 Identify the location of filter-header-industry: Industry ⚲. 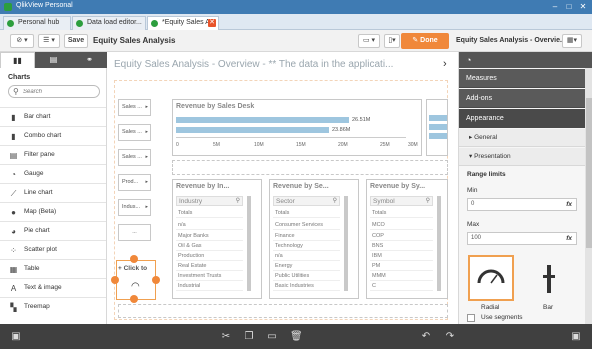
(209, 201).